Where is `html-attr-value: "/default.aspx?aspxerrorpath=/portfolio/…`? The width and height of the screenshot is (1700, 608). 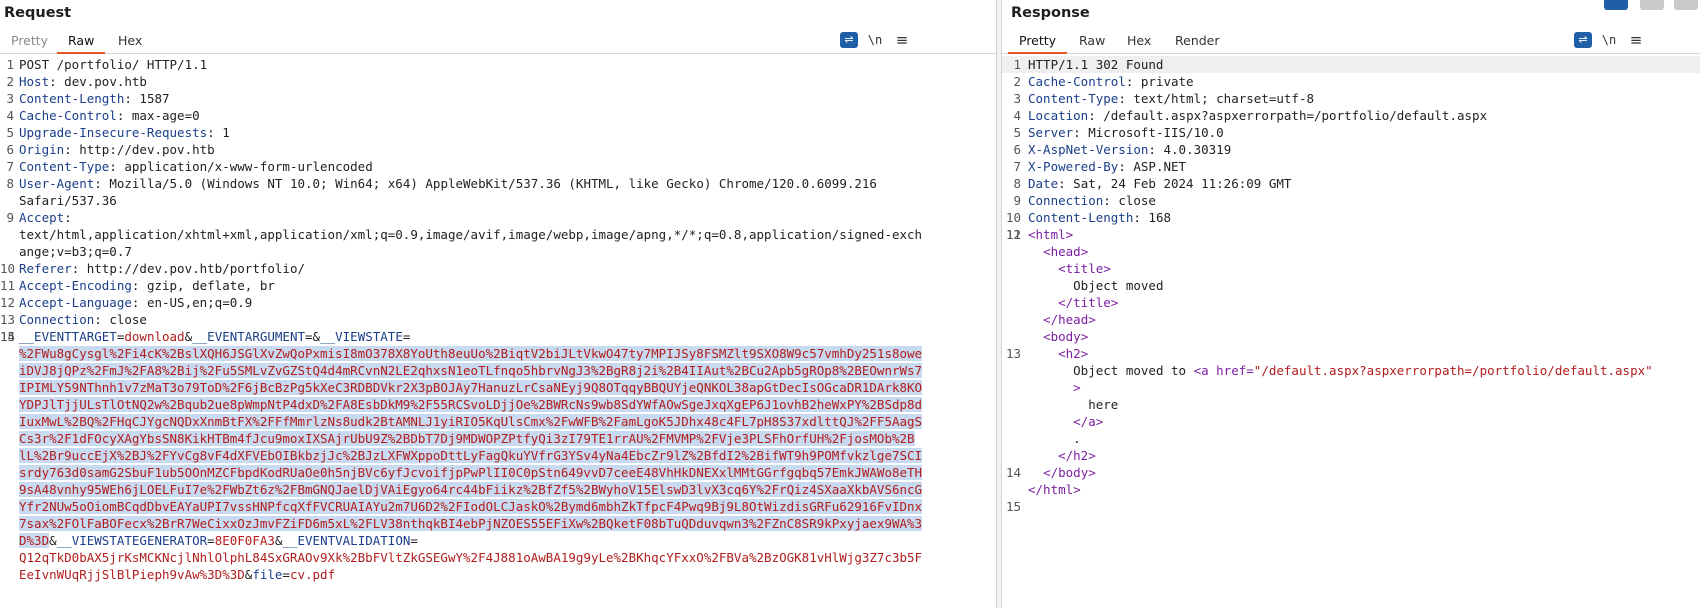
html-attr-value: "/default.aspx?aspxerrorpath=/portfolio/… is located at coordinates (1453, 370).